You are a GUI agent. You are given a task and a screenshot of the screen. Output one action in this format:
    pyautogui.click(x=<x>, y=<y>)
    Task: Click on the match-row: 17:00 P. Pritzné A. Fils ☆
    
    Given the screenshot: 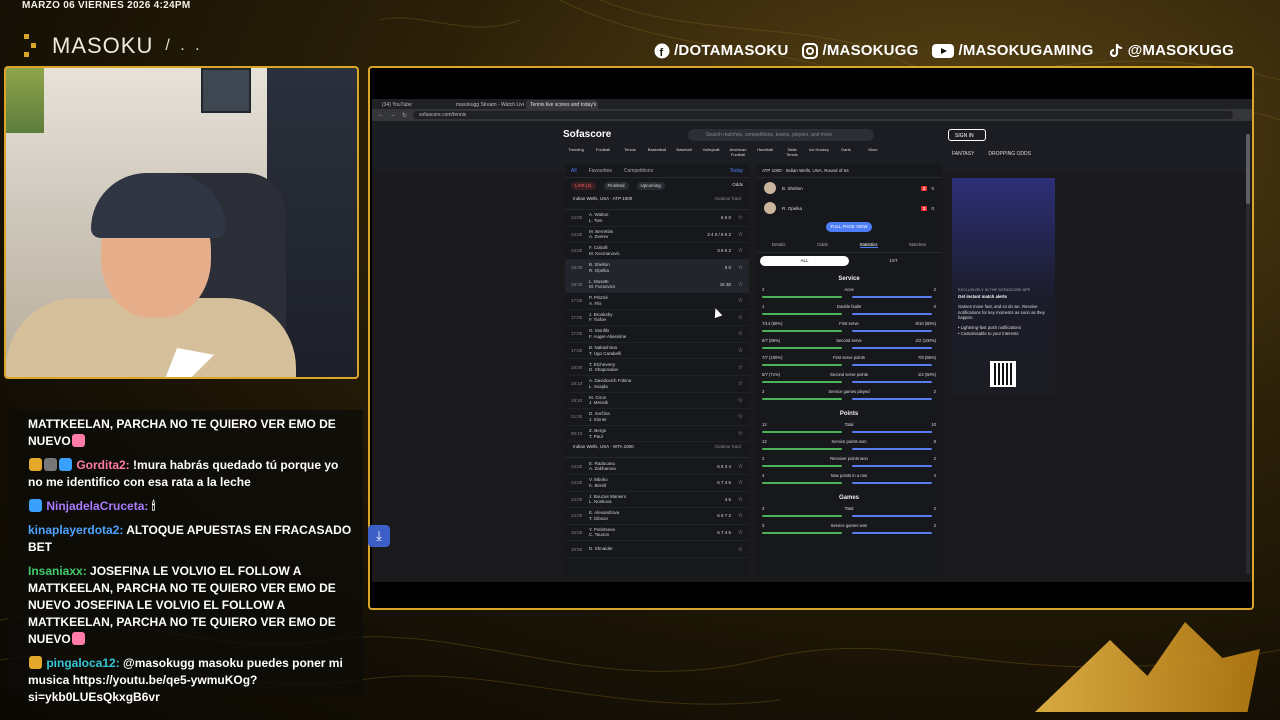 What is the action you would take?
    pyautogui.click(x=657, y=301)
    